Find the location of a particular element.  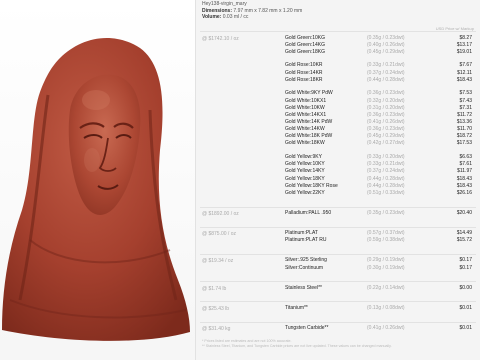

material-row: Gold Yellow:18KY (0.44g / 0.28dwt) $18.43 is located at coordinates (337, 179).